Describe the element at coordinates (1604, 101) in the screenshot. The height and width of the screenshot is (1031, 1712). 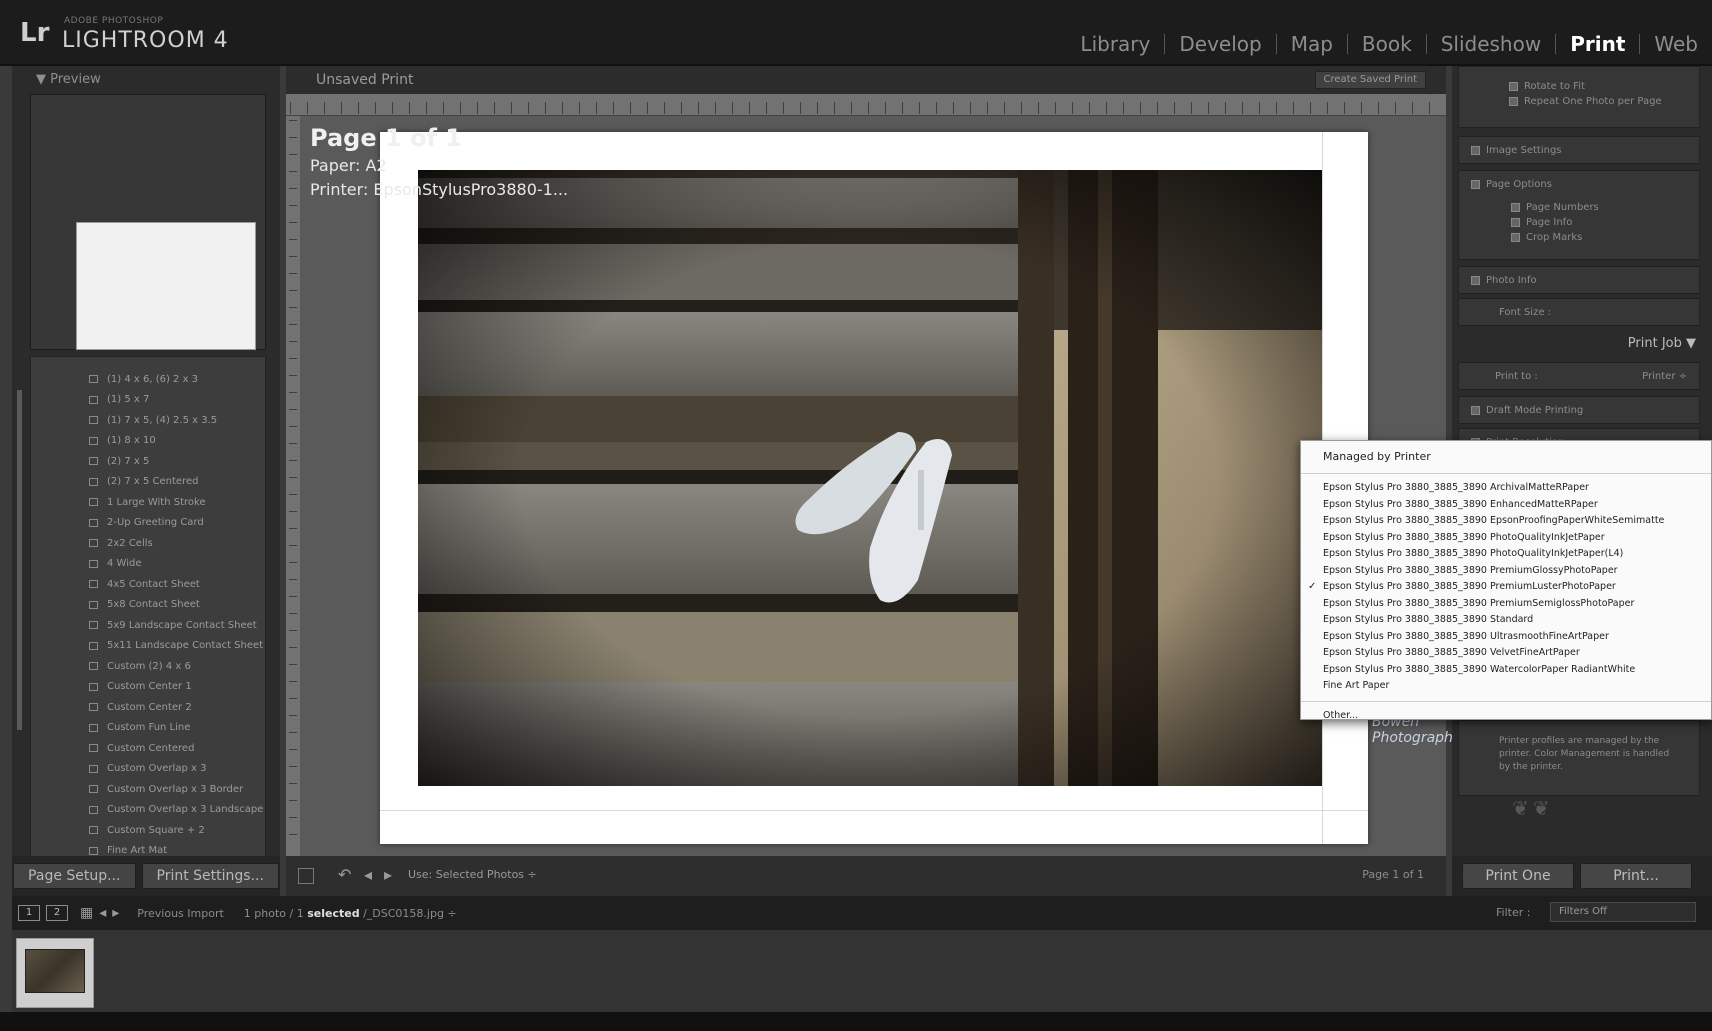
I see `option-row: Repeat One Photo per Page` at that location.